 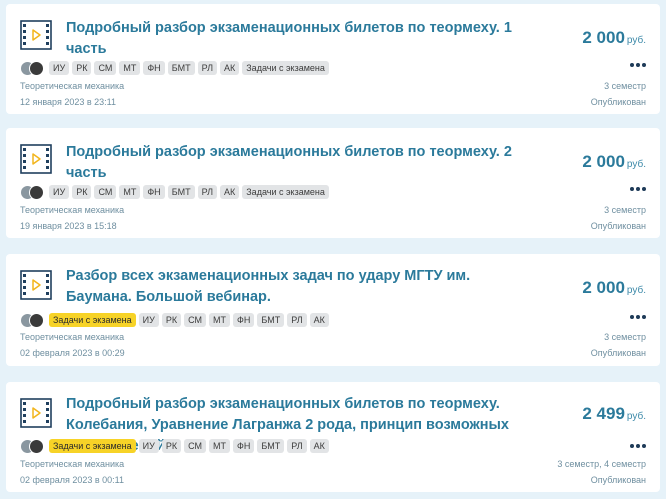 I want to click on created-date: 02 февраля 2023 в 00:29, so click(x=72, y=353).